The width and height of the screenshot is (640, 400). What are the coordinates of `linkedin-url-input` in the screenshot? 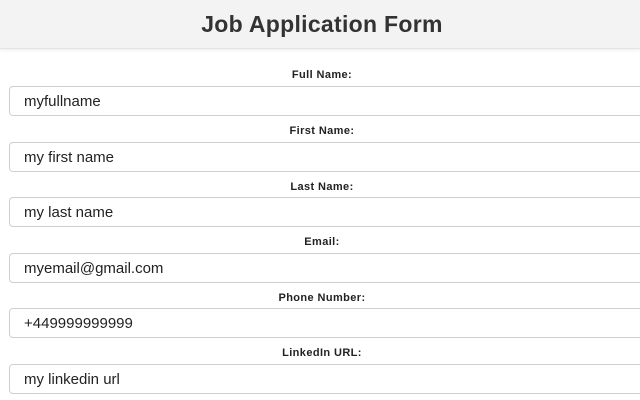 It's located at (324, 379).